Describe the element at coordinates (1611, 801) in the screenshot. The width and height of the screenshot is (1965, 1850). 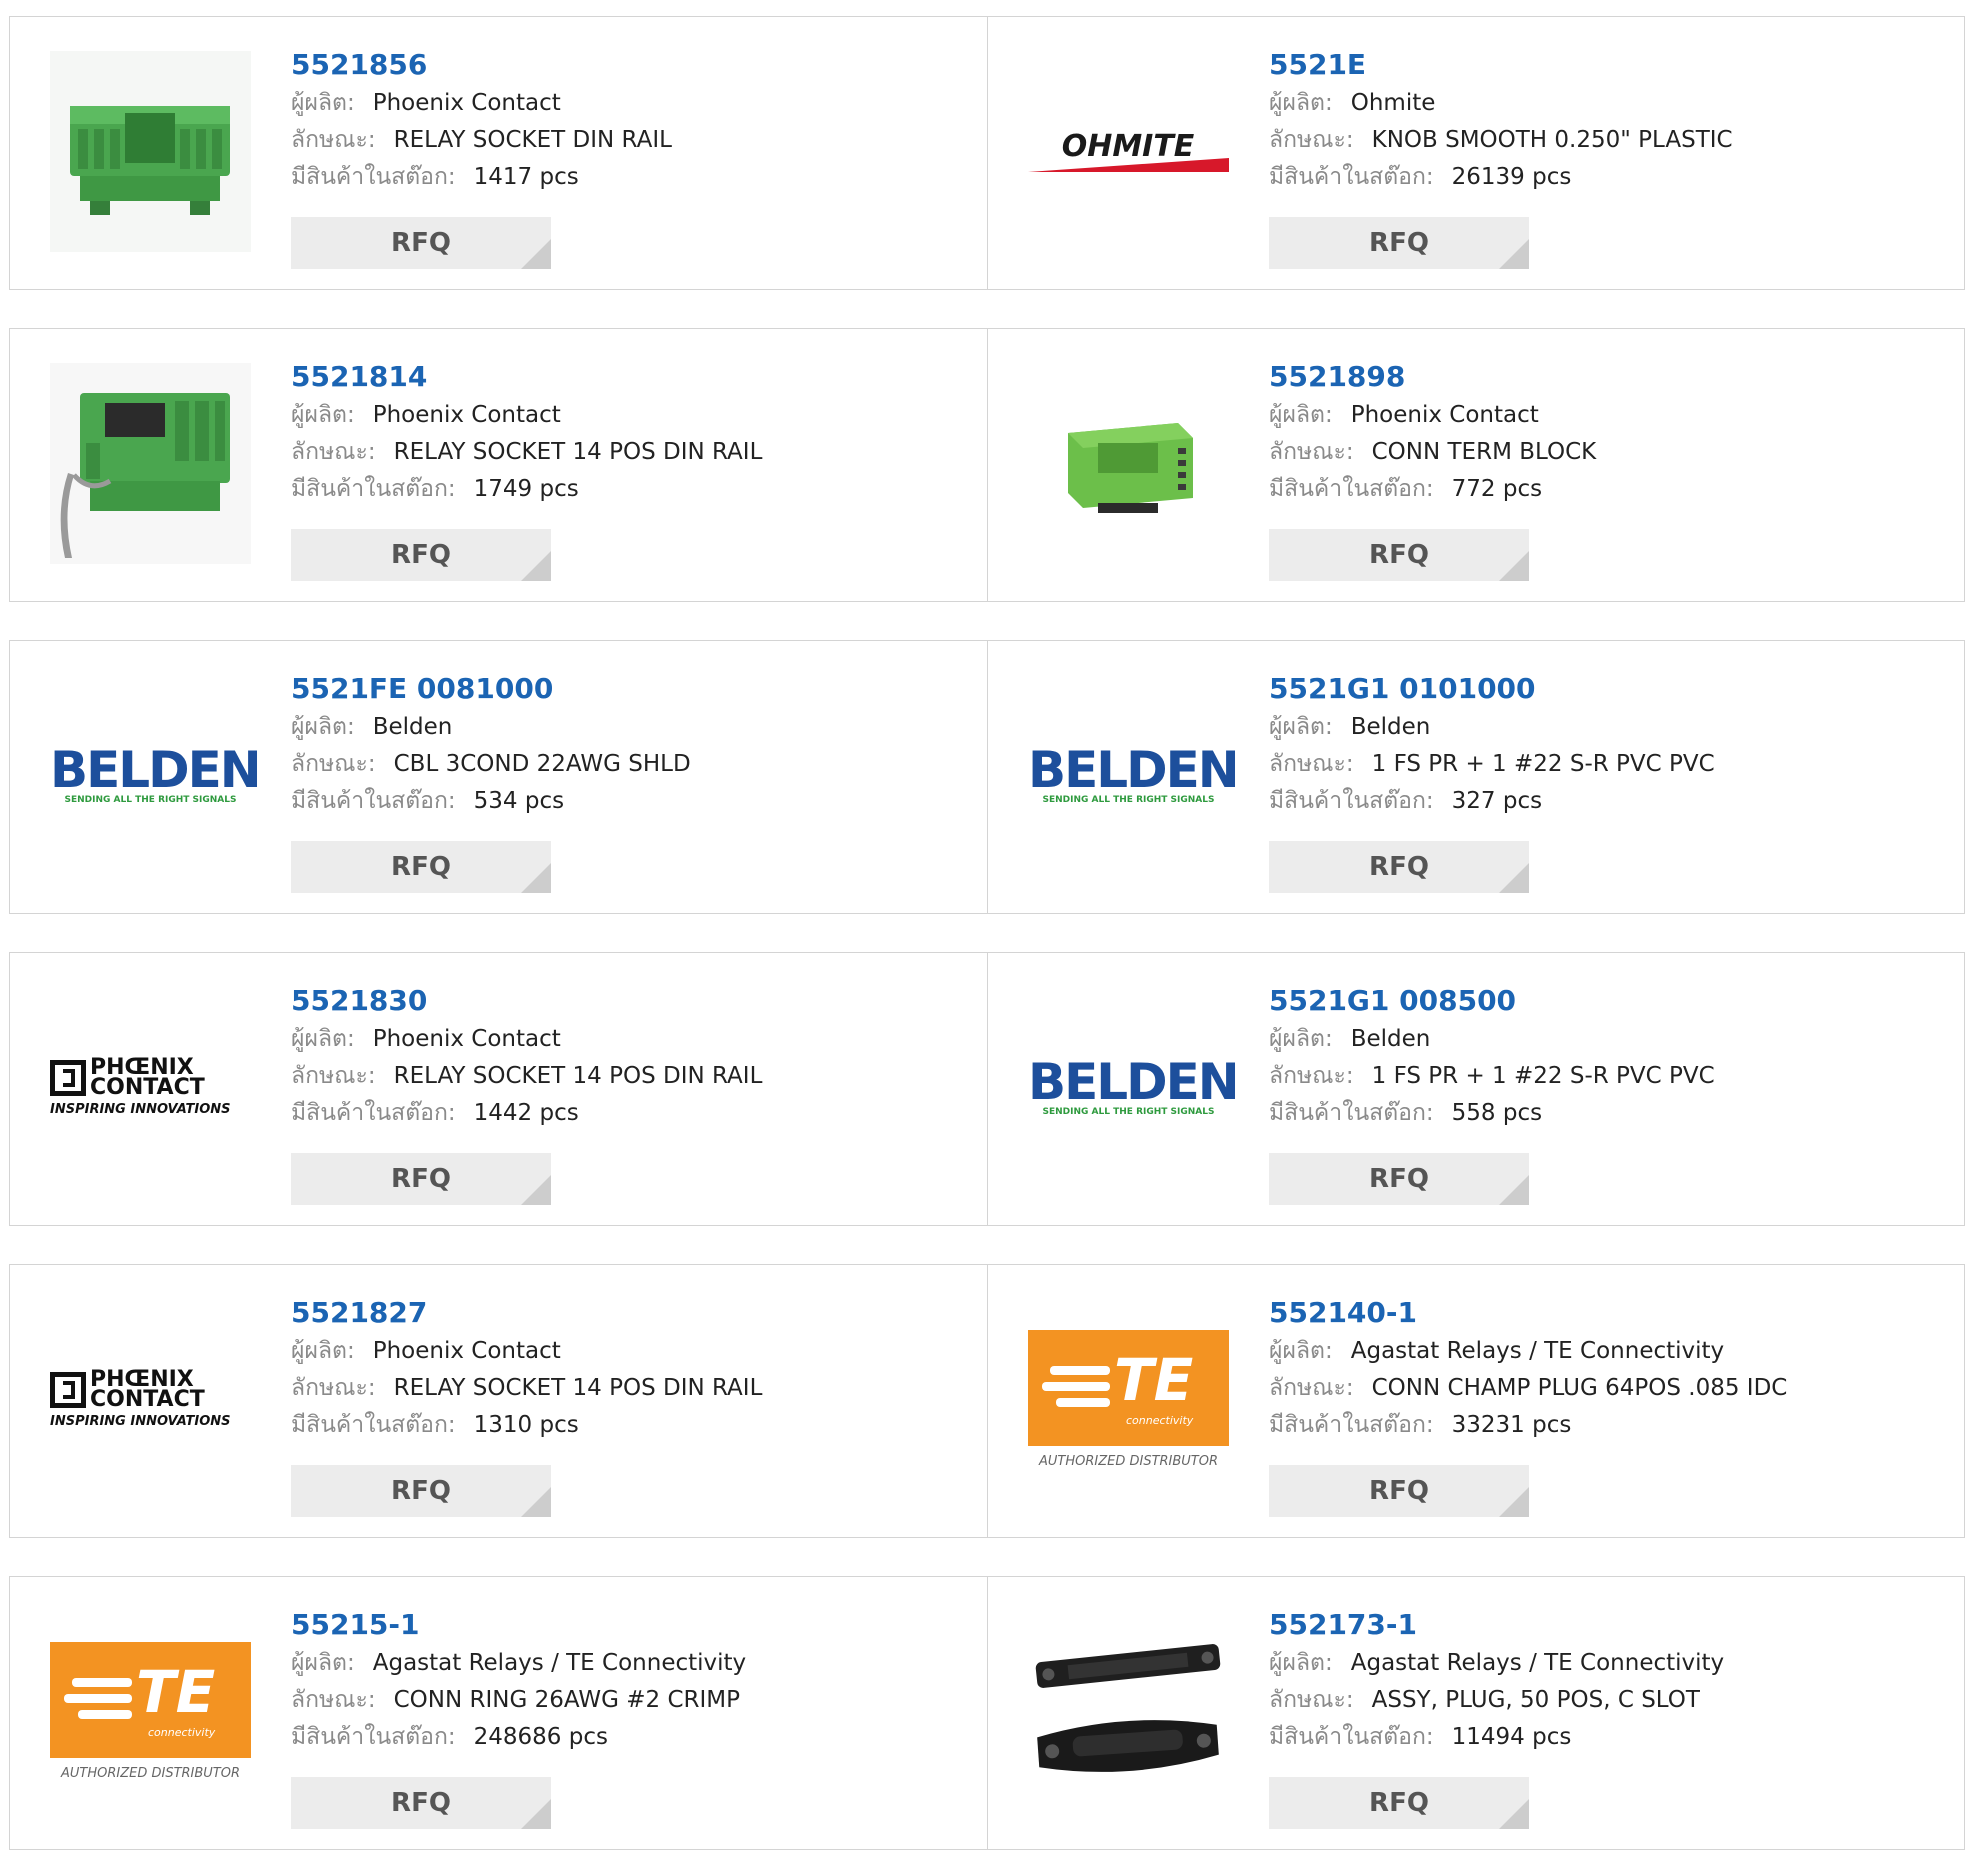
I see `stock-row: มีสินค้าในสต๊อก: 327 pcs` at that location.